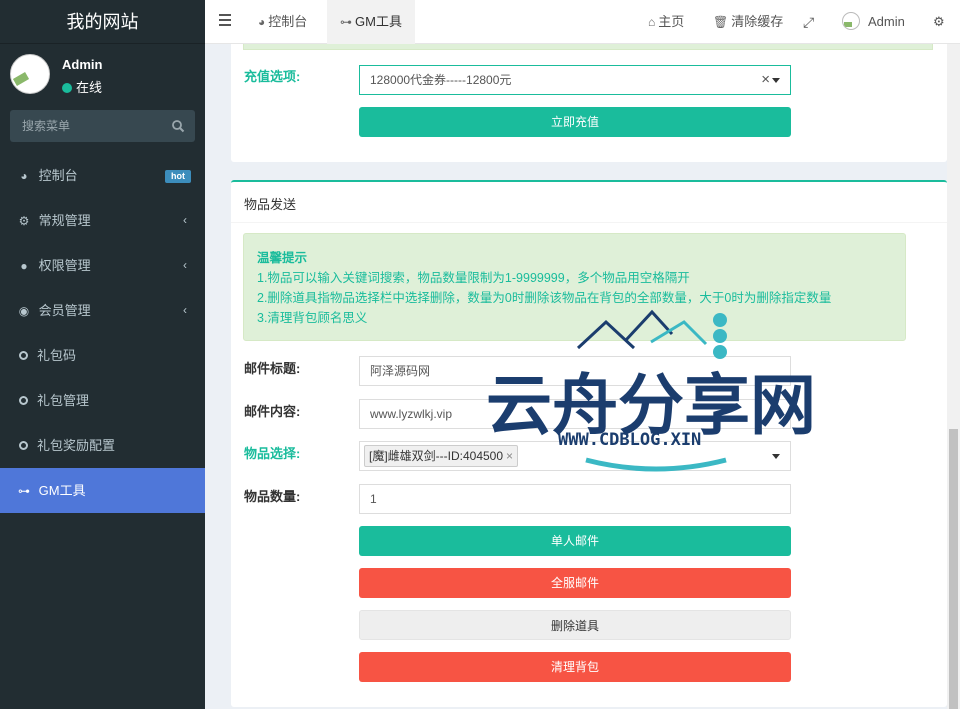 The height and width of the screenshot is (709, 960). I want to click on watermark-houses, so click(642, 329).